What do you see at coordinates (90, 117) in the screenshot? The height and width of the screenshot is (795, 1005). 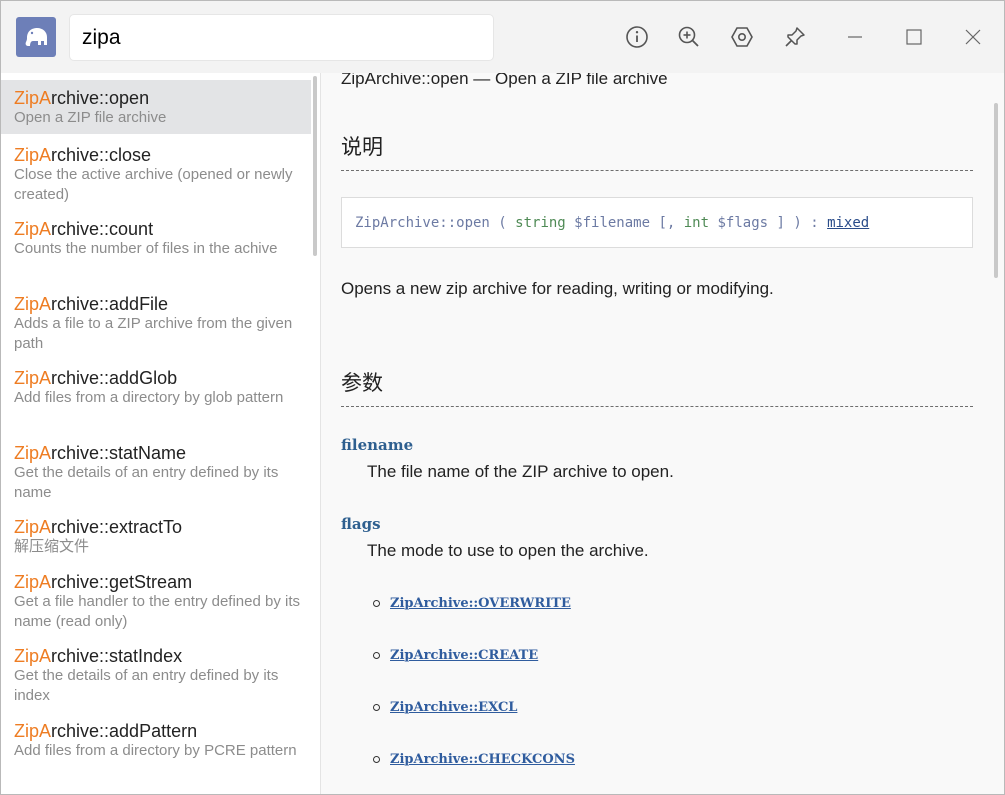 I see `result-desc: Open a ZIP file archive` at bounding box center [90, 117].